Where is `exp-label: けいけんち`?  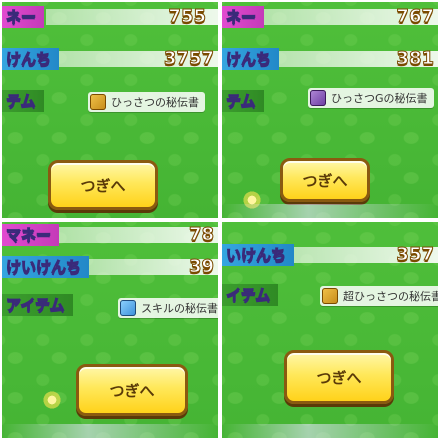
exp-label: けいけんち is located at coordinates (46, 267).